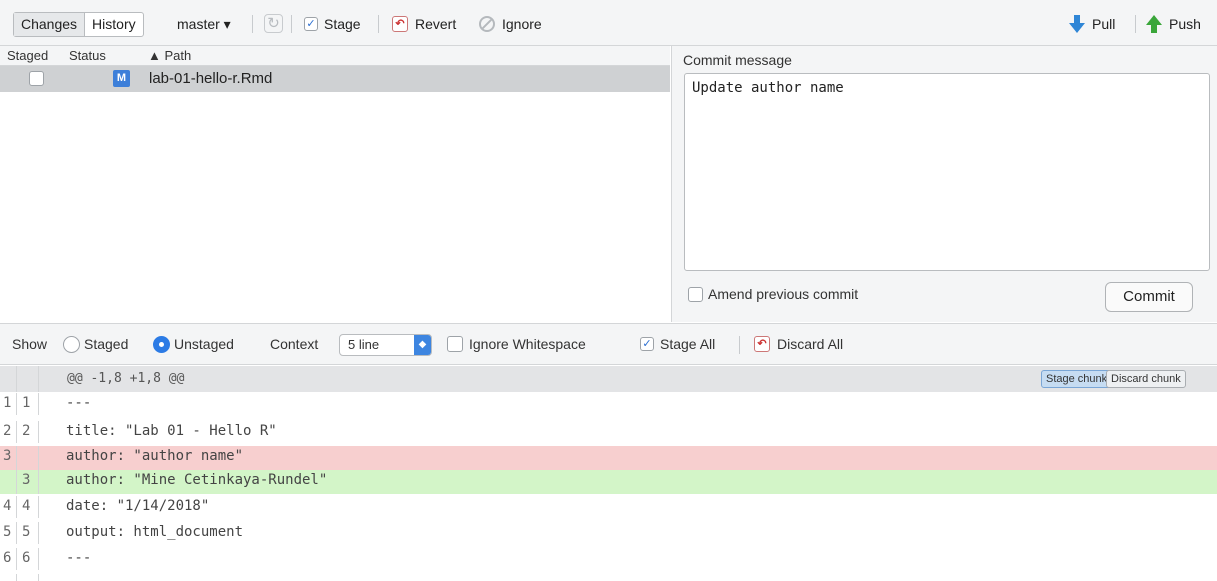  I want to click on amend-commit-toggle: Amend previous commit, so click(773, 294).